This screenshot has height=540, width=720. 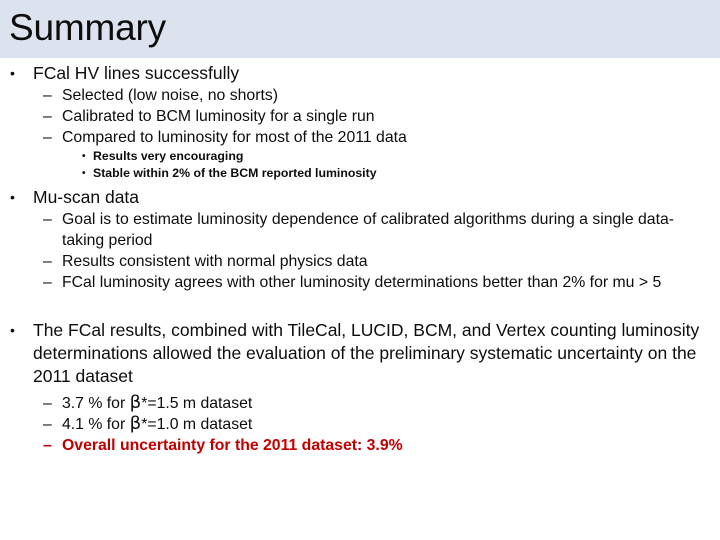 I want to click on bullet-level1-fcal-hv-lines: • FCal HV lines successfully, so click(x=360, y=73).